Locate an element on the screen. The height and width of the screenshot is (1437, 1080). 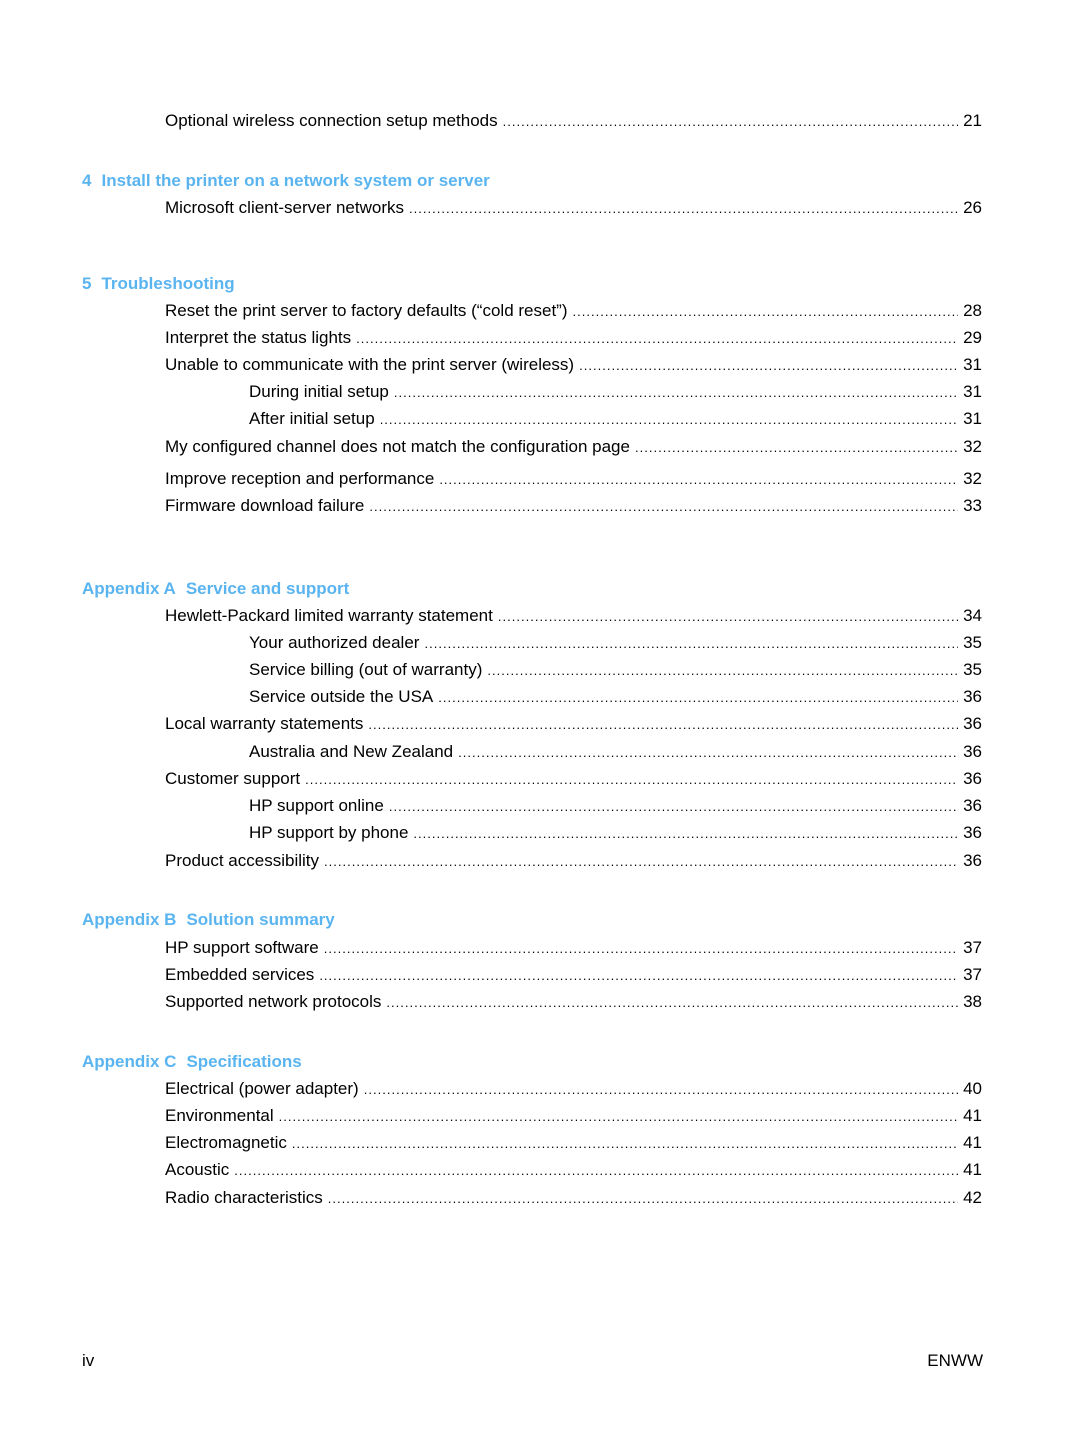
toc-entry: Local warranty statements 36 is located at coordinates (573, 724).